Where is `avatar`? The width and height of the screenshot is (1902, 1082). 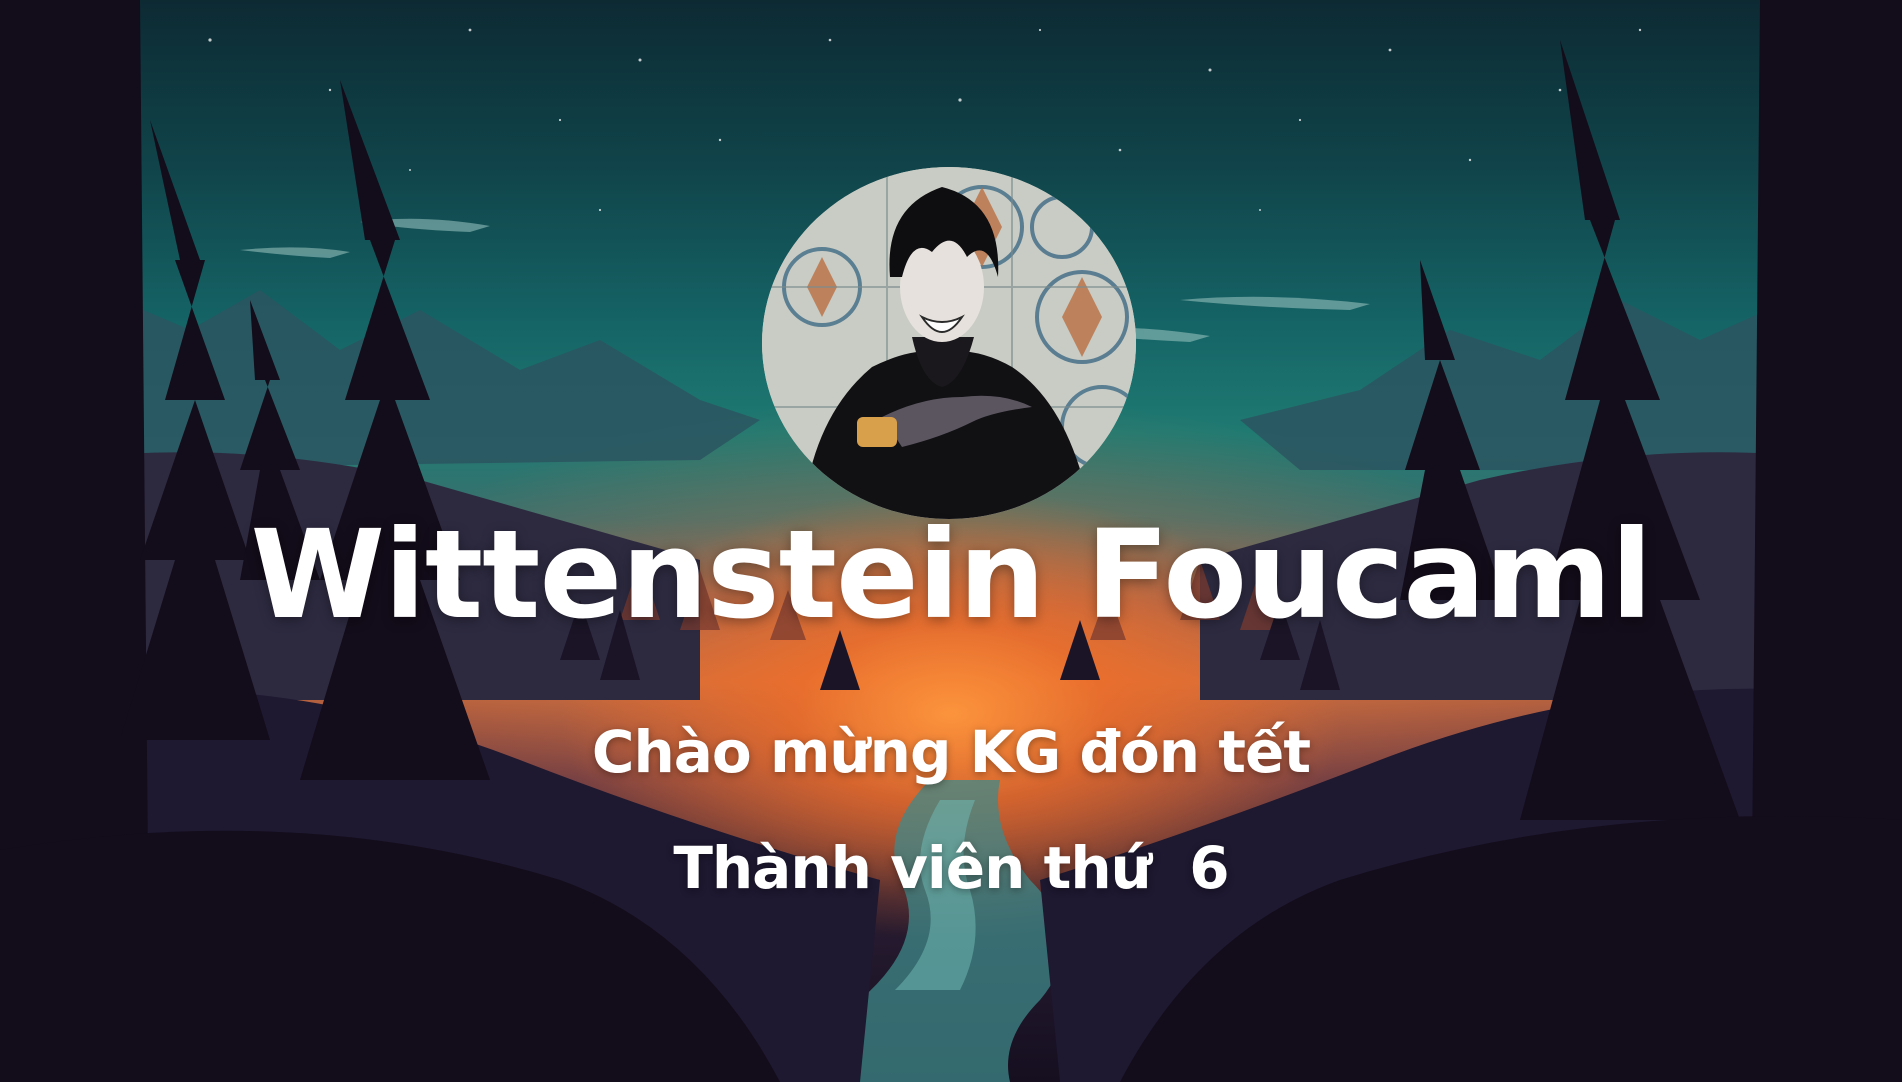 avatar is located at coordinates (949, 343).